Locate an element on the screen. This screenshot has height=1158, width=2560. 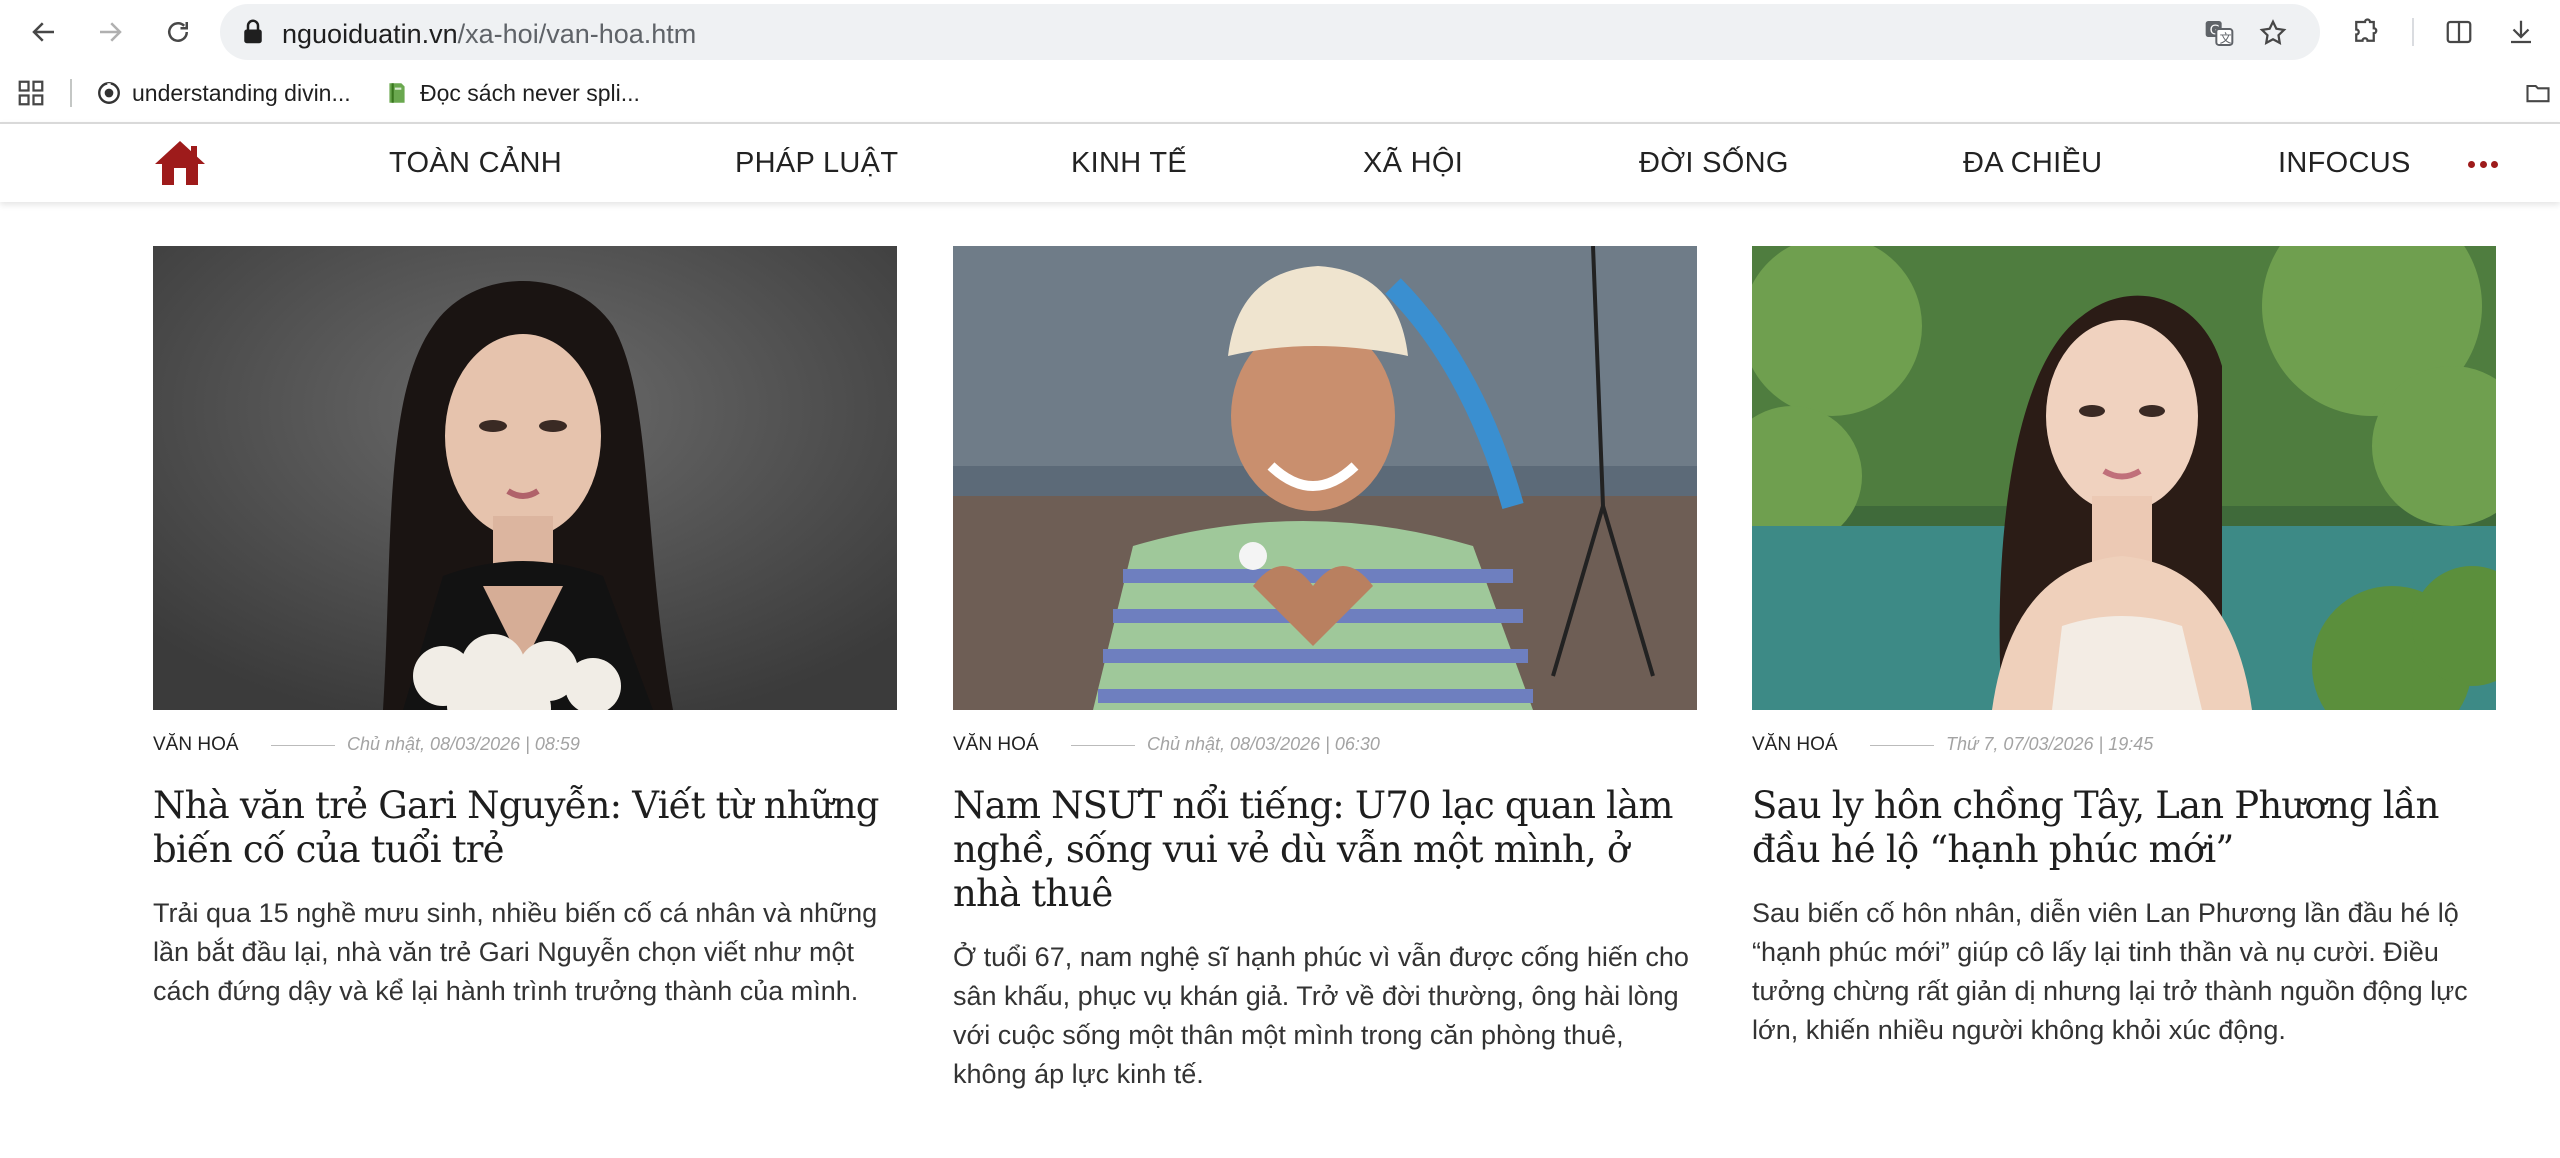
nav-item-doi-song: ĐỜI SỐNG is located at coordinates (1714, 163).